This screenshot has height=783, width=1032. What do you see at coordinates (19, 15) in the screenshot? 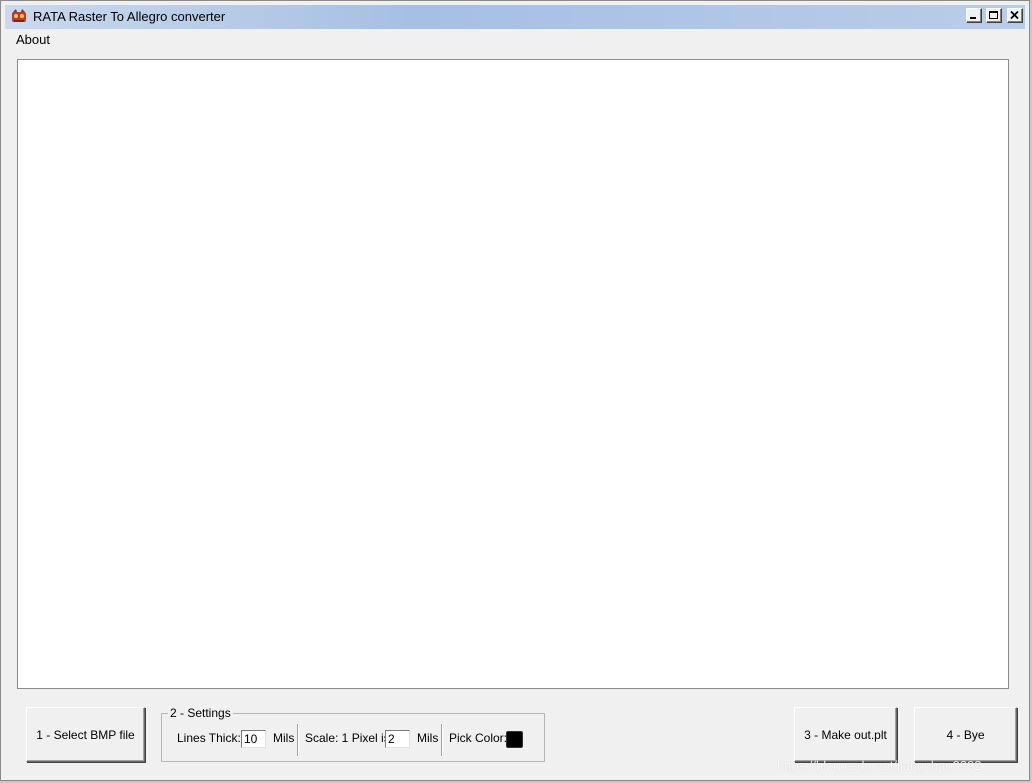
I see `rata-app-icon` at bounding box center [19, 15].